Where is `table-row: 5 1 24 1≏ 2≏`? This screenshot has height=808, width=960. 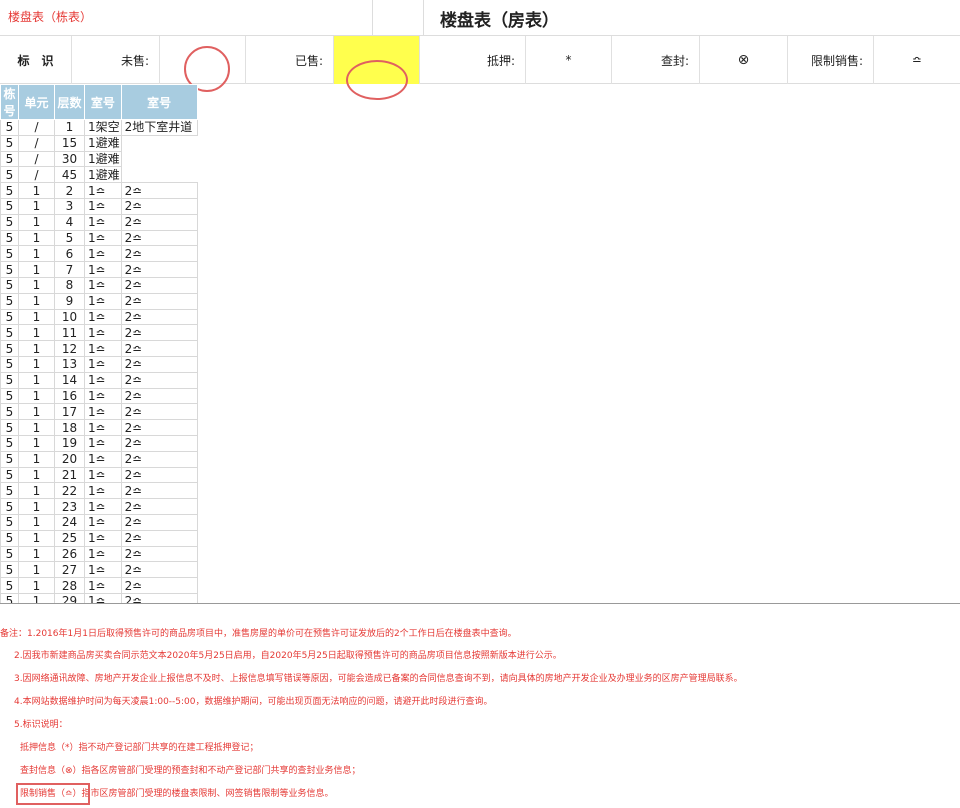 table-row: 5 1 24 1≏ 2≏ is located at coordinates (99, 522).